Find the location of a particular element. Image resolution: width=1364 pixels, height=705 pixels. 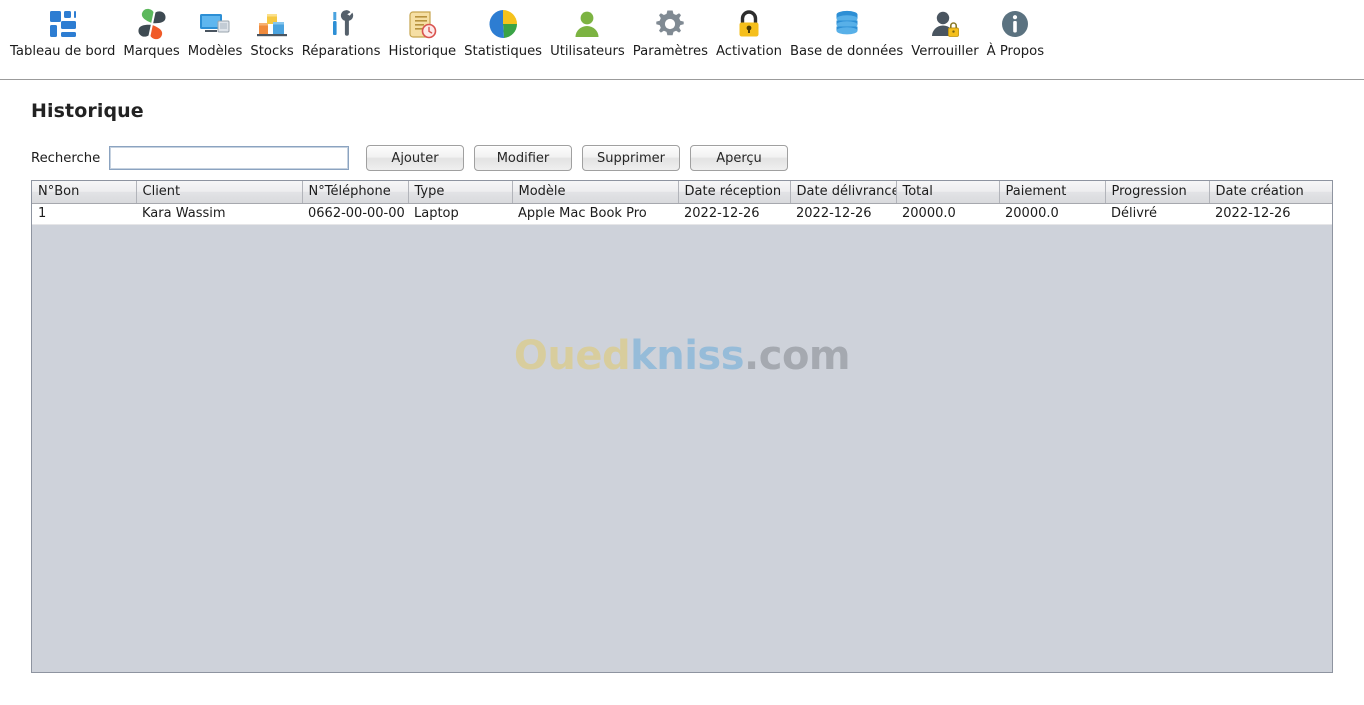

toolbar-item-base-de-donnees: Base de données is located at coordinates (846, 43).